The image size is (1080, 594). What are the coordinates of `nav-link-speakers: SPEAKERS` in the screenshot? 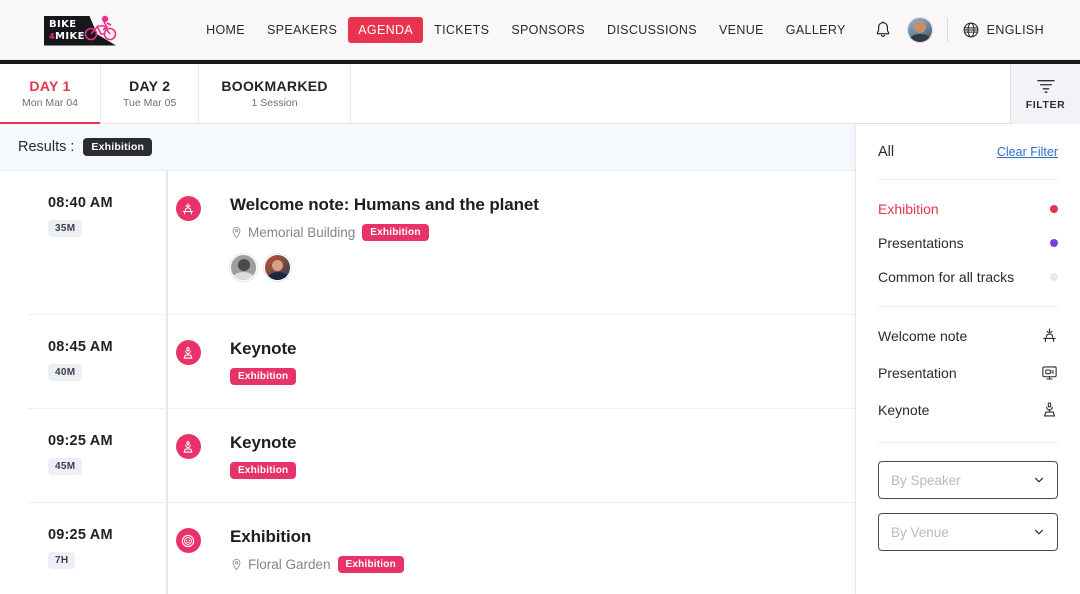 It's located at (302, 30).